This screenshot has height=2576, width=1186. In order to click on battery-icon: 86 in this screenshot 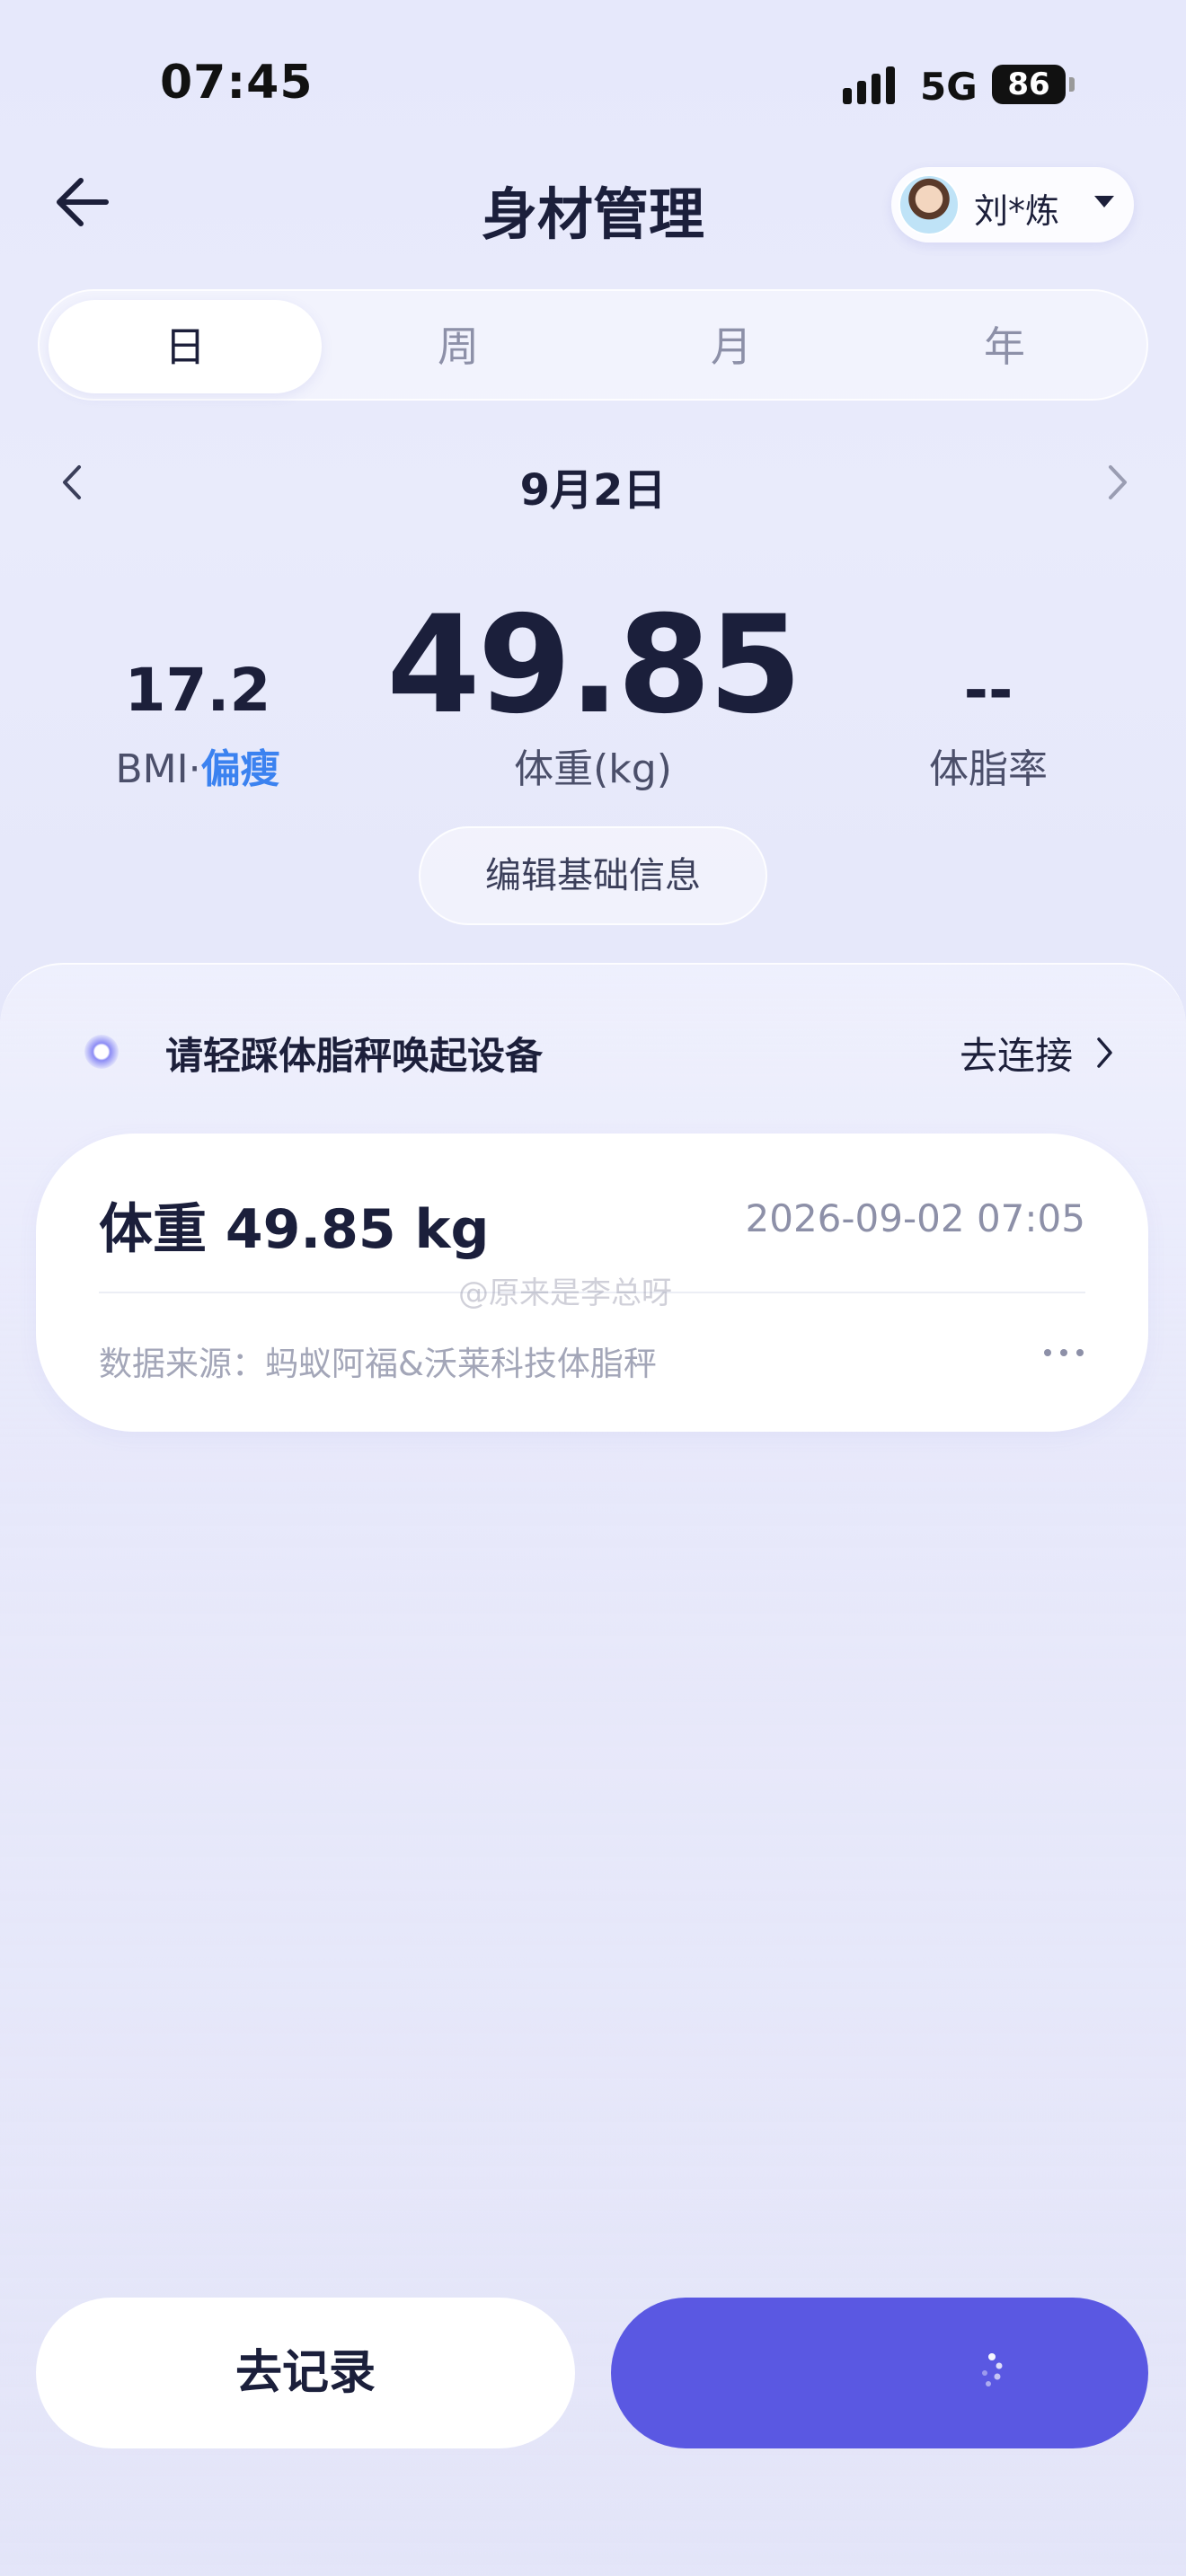, I will do `click(1029, 84)`.